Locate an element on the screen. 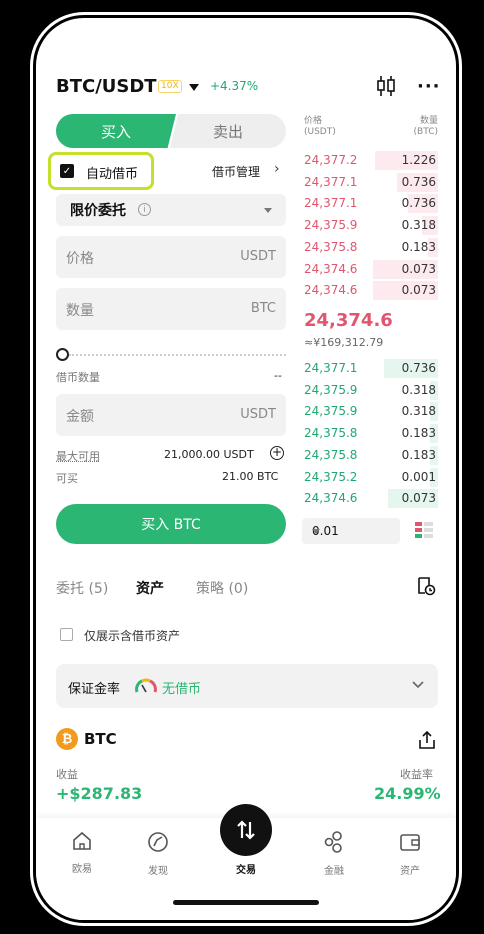 This screenshot has width=484, height=934. nav-assets-label: 资产 is located at coordinates (410, 871).